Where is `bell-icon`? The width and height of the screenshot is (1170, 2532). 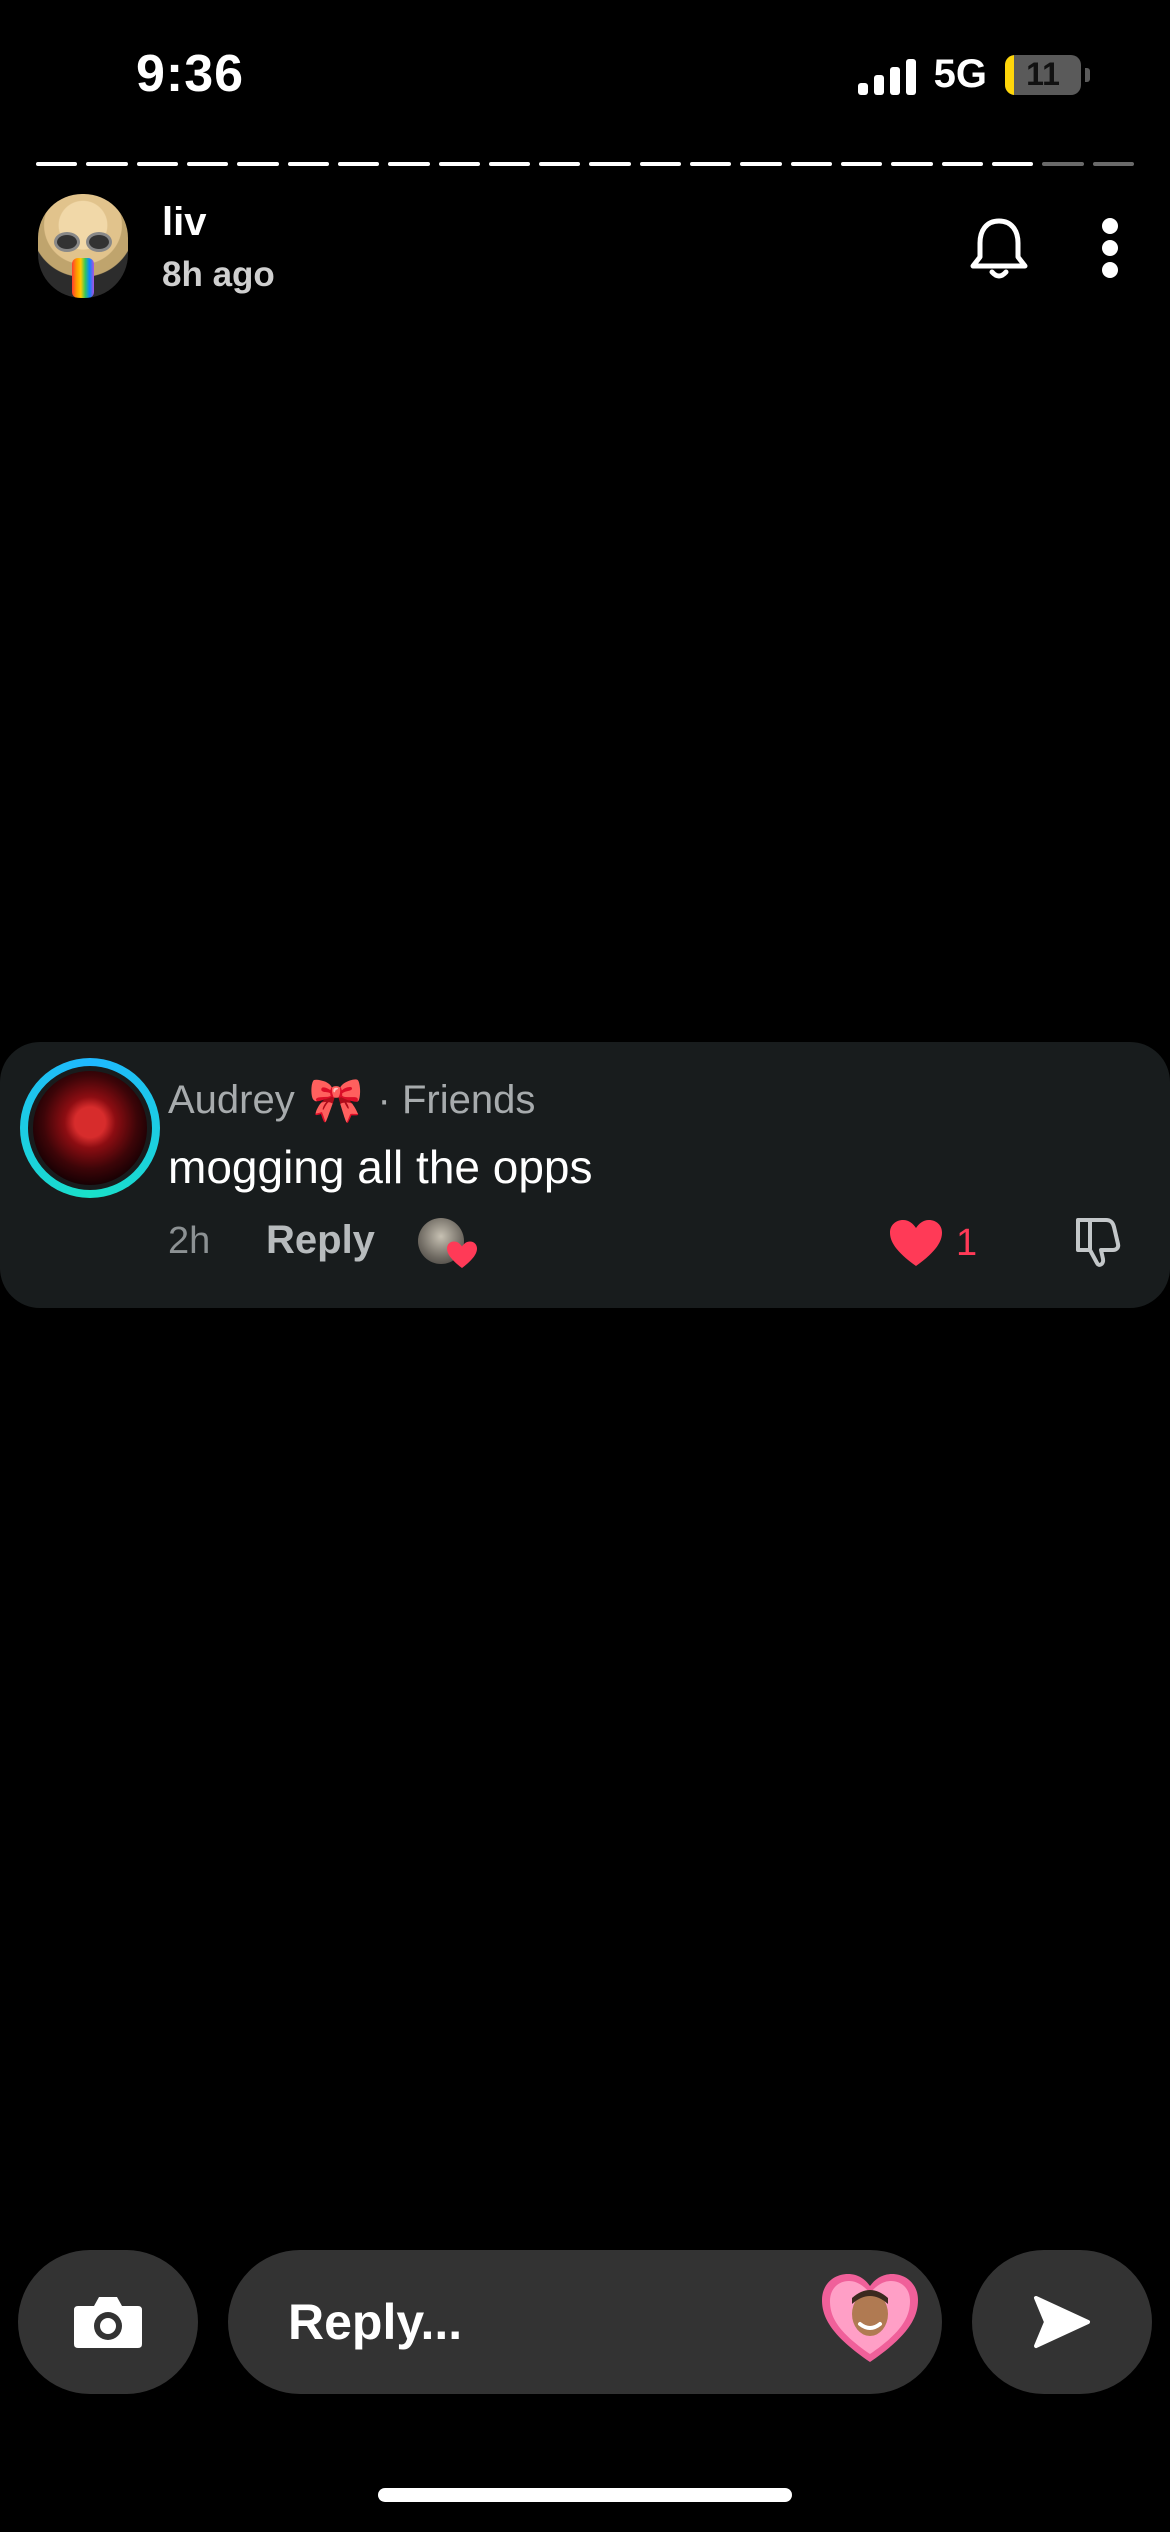 bell-icon is located at coordinates (999, 249).